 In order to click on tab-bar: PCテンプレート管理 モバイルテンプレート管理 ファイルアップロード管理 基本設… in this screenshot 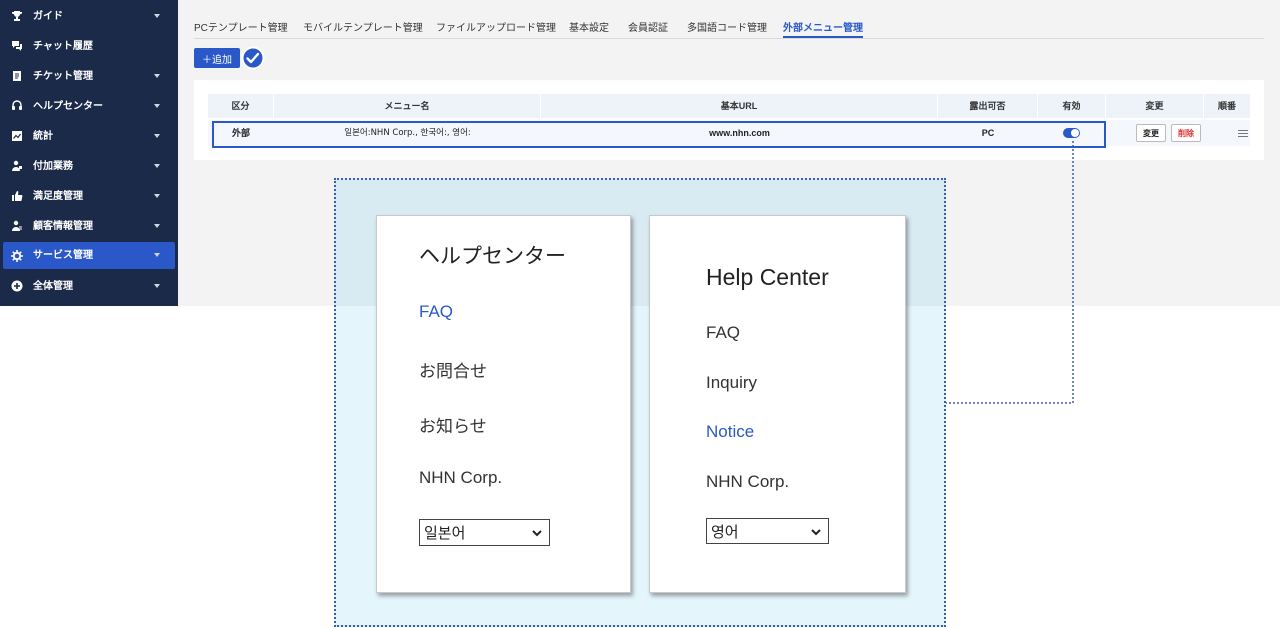, I will do `click(729, 19)`.